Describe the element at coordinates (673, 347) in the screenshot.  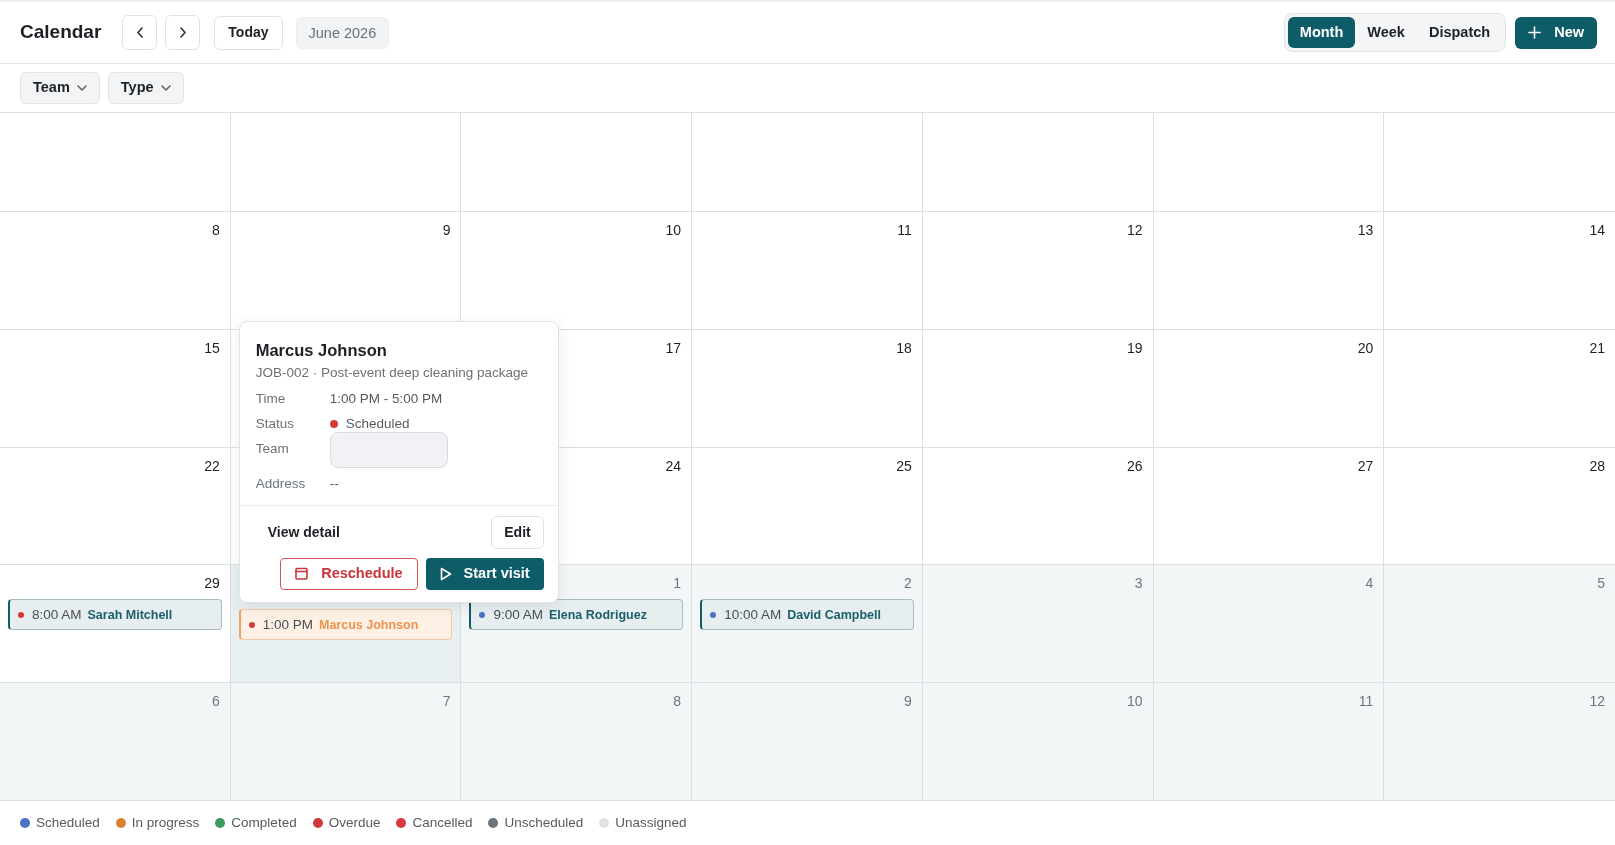
I see `day-number: 17` at that location.